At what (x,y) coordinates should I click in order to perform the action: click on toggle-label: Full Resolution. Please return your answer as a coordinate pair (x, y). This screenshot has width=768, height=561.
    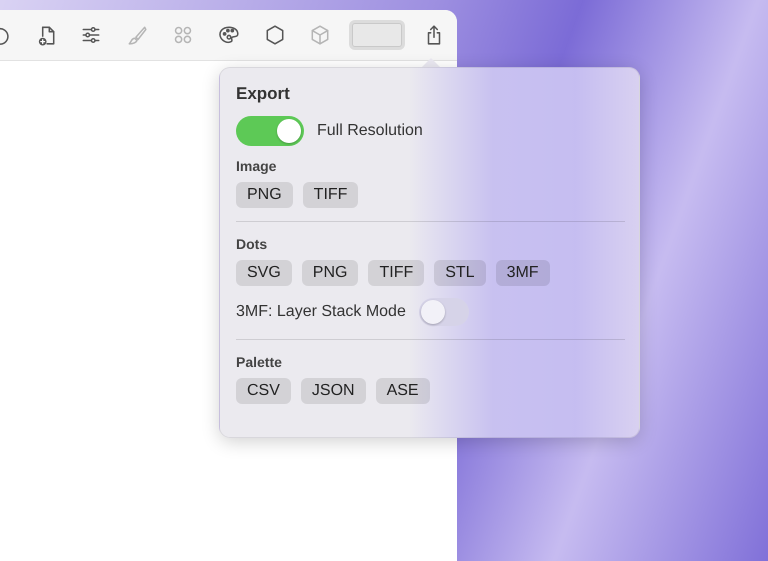
    Looking at the image, I should click on (370, 131).